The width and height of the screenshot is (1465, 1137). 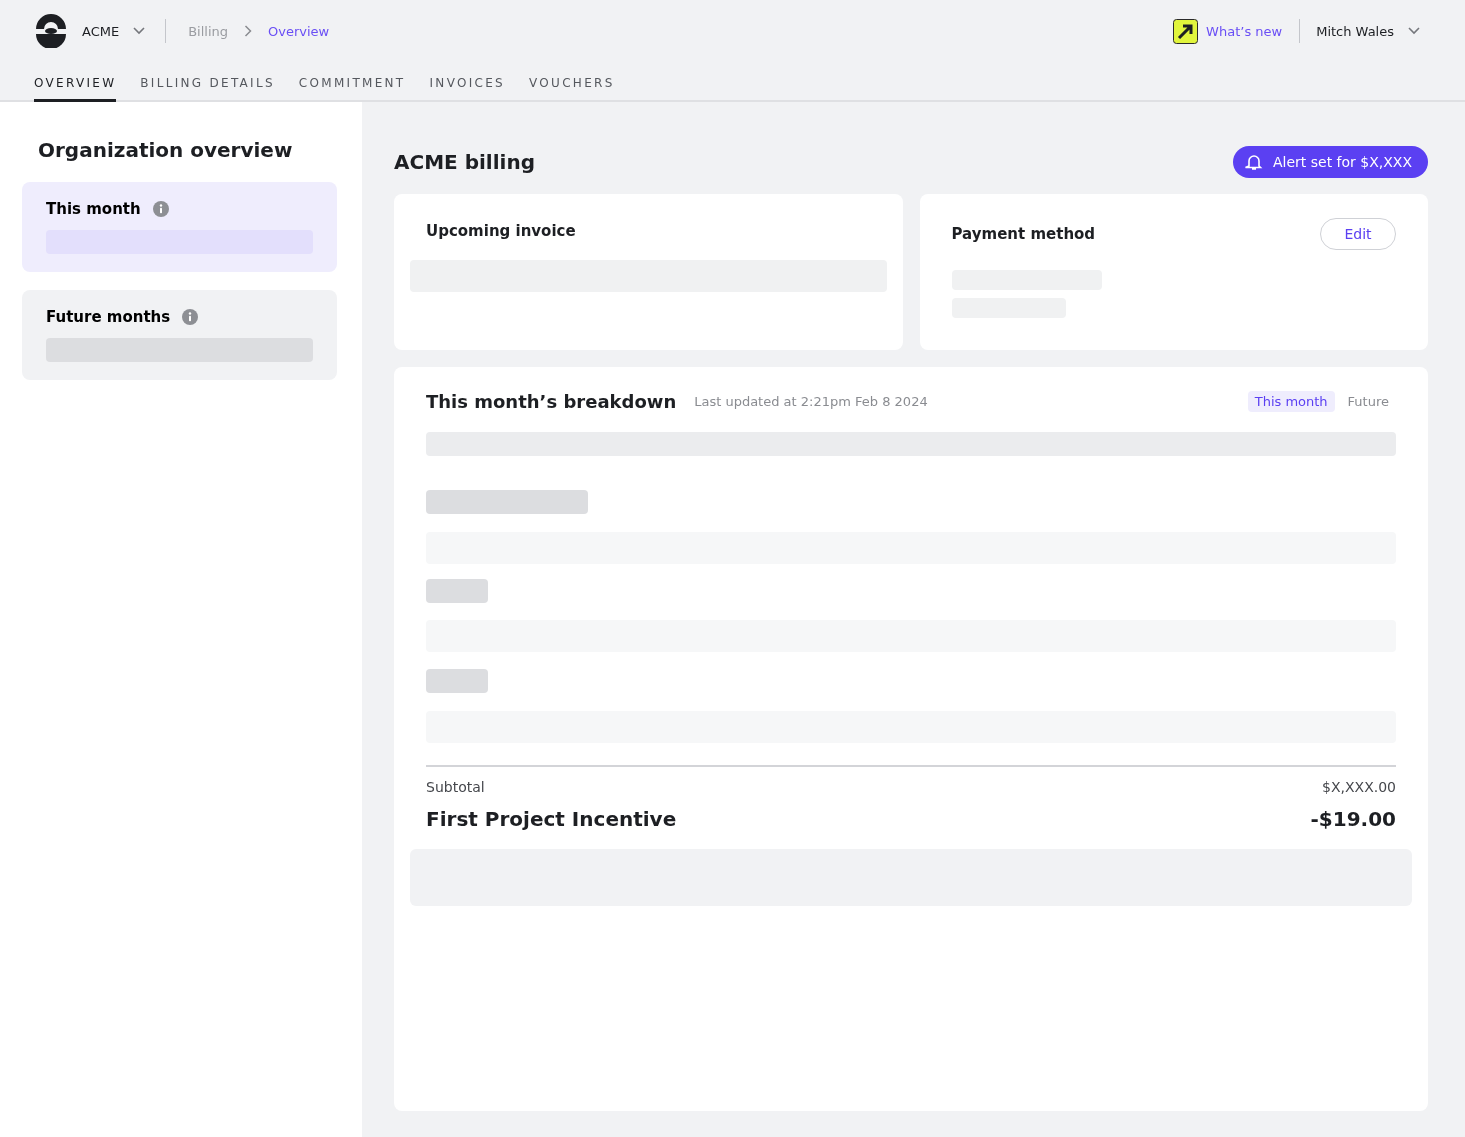 What do you see at coordinates (1353, 819) in the screenshot?
I see `incentive-value: -$19.00` at bounding box center [1353, 819].